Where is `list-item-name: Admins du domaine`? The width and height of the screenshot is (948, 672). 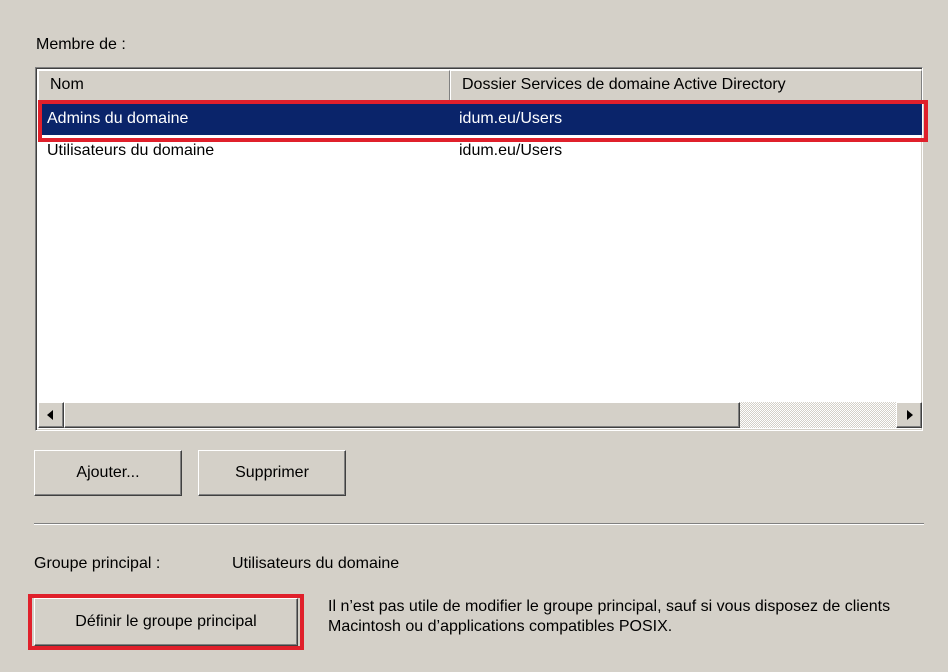
list-item-name: Admins du domaine is located at coordinates (118, 118).